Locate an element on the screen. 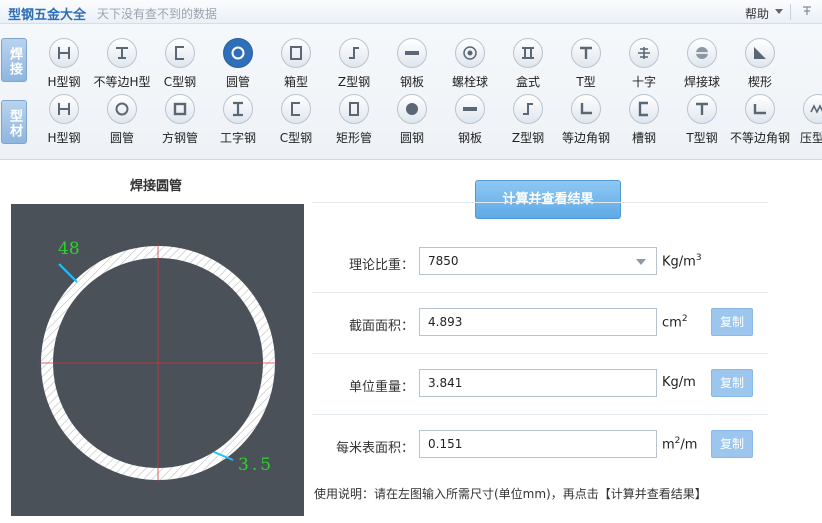  tool-label: 十字 is located at coordinates (643, 82).